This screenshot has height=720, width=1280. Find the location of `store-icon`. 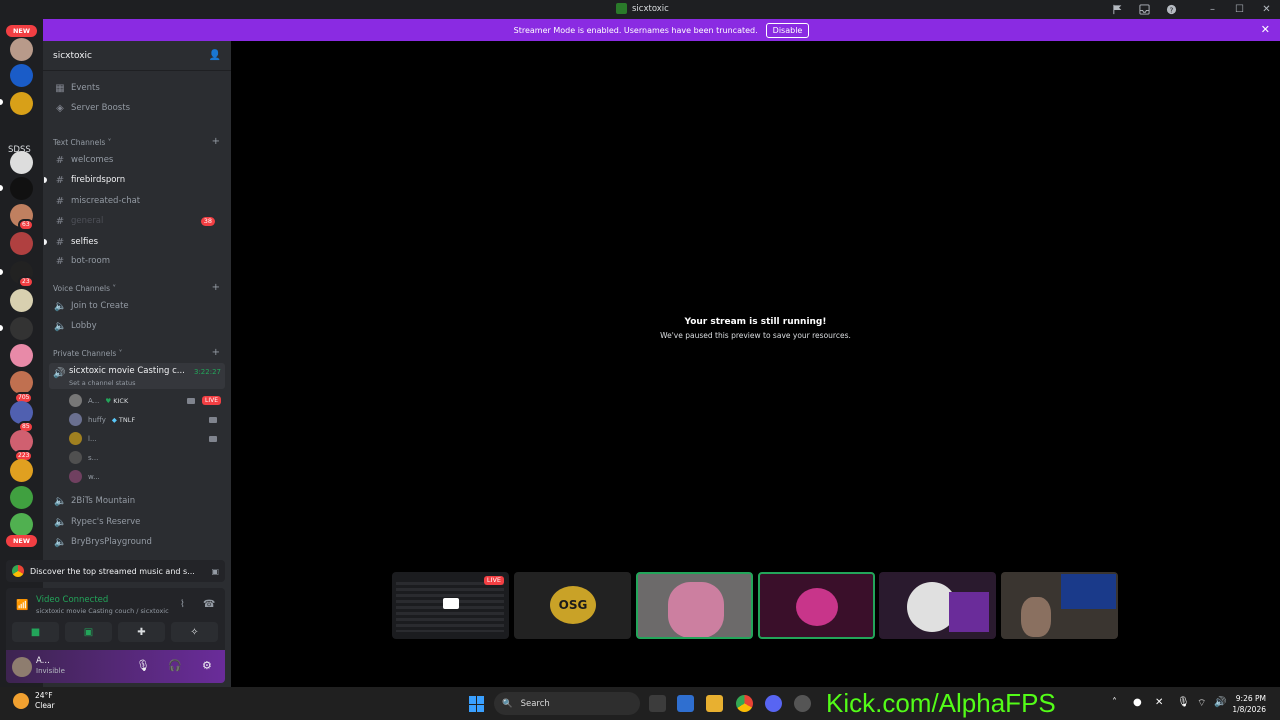

store-icon is located at coordinates (685, 703).